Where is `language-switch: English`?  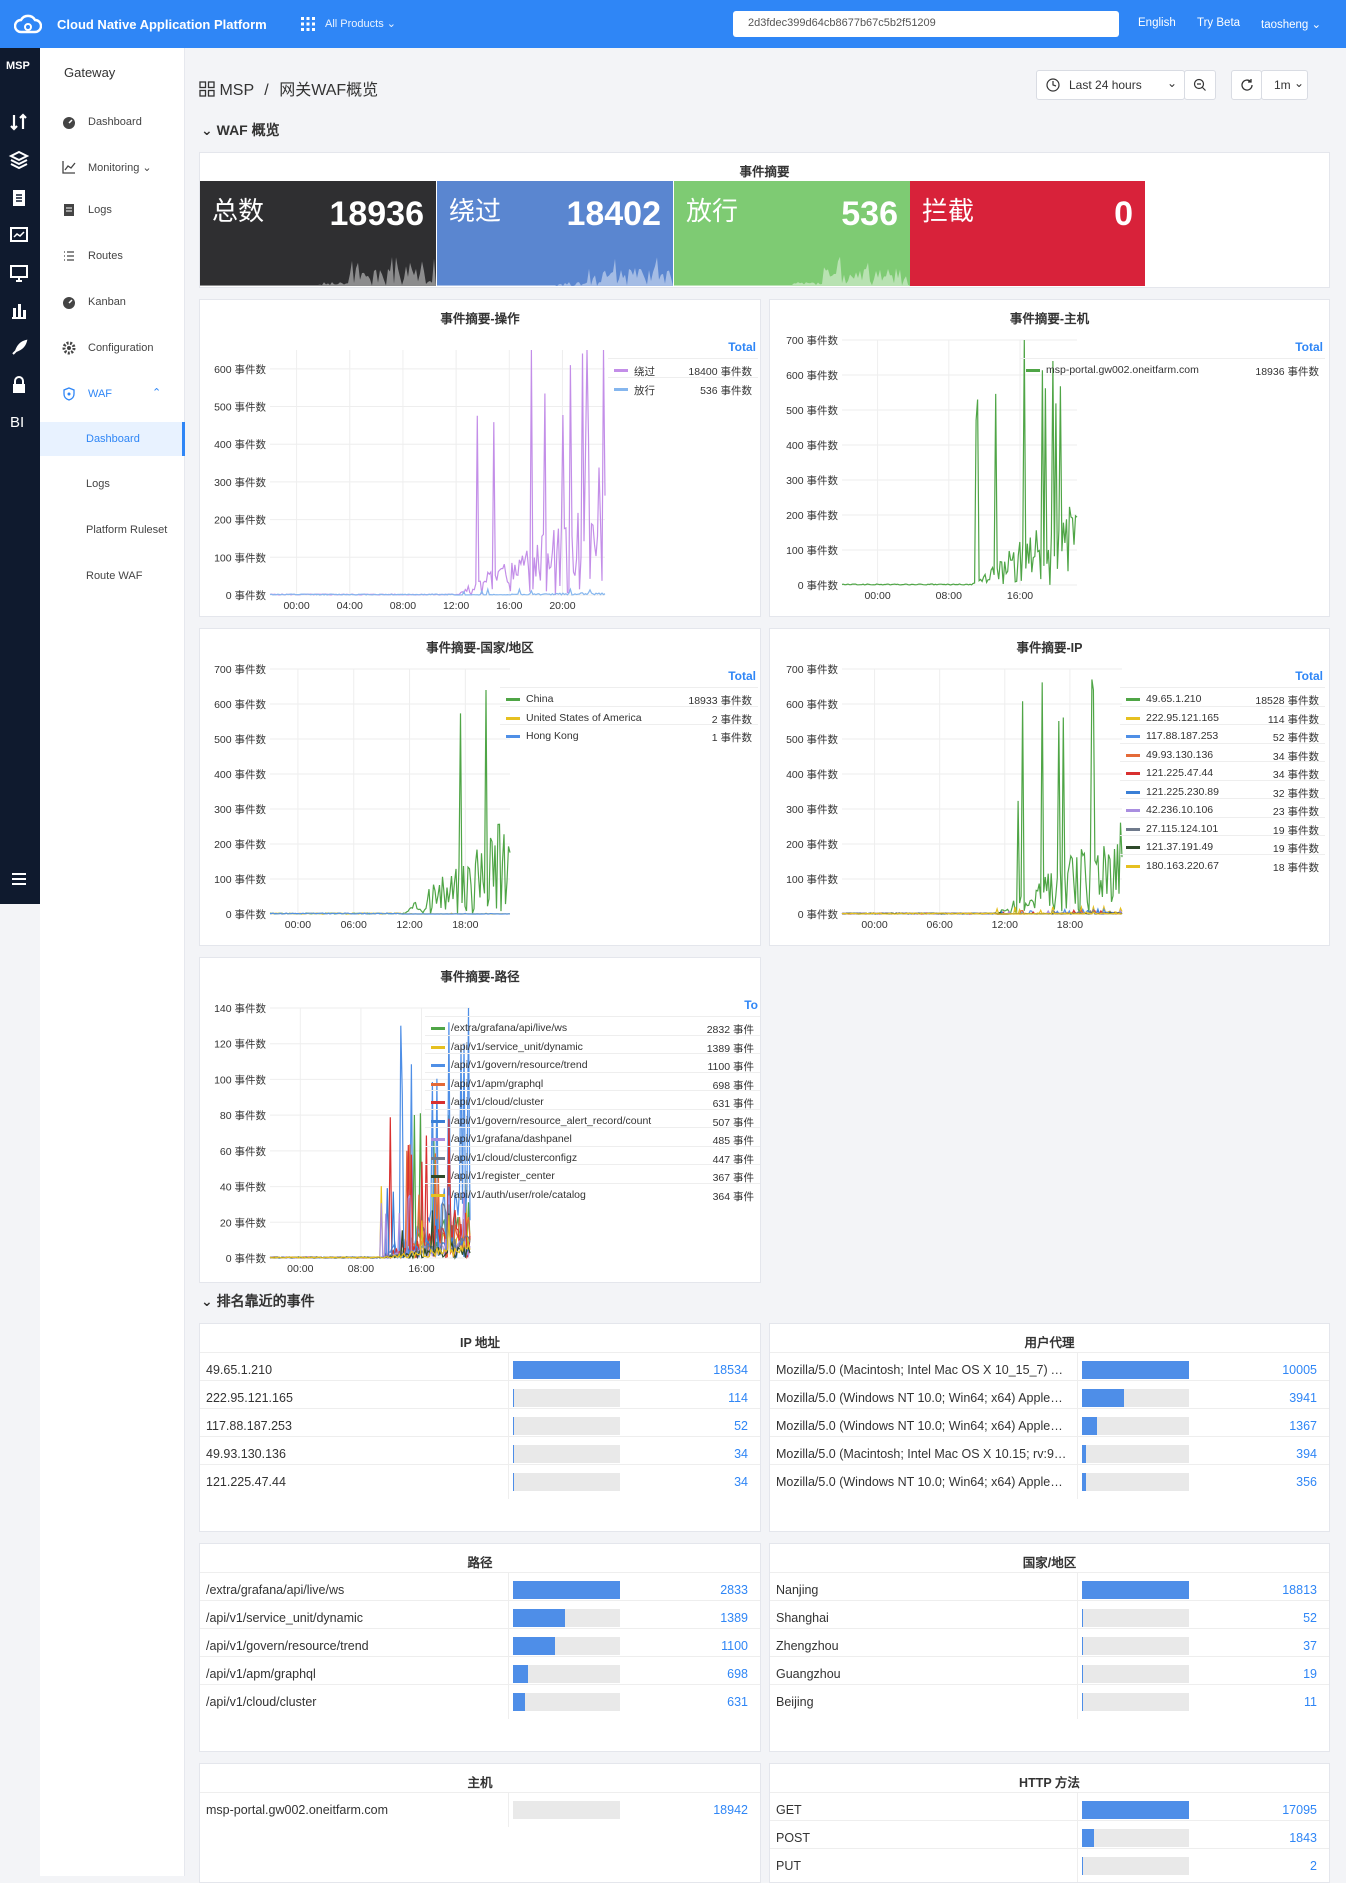
language-switch: English is located at coordinates (1157, 23).